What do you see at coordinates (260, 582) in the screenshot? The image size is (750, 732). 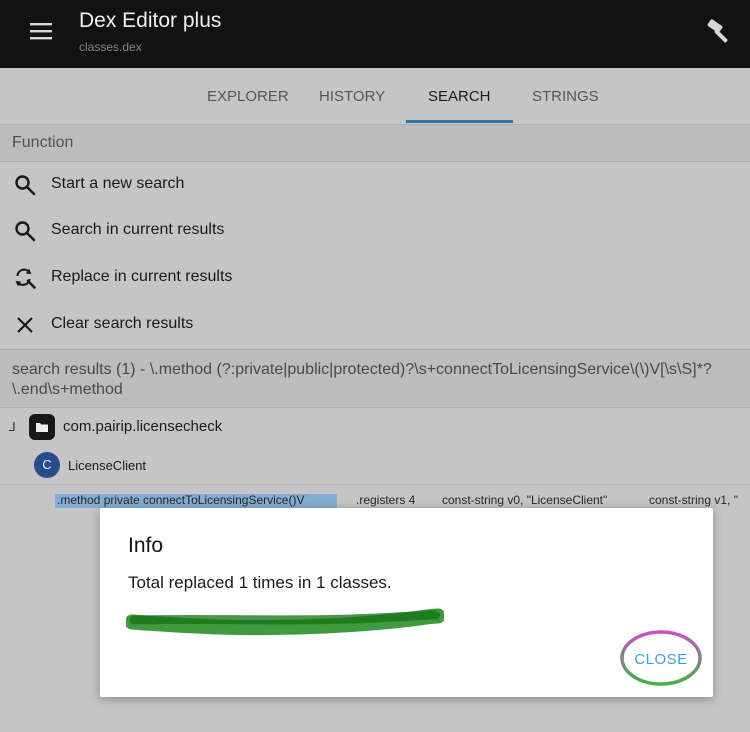 I see `dialog-message: Total replaced 1 times in 1 classes.` at bounding box center [260, 582].